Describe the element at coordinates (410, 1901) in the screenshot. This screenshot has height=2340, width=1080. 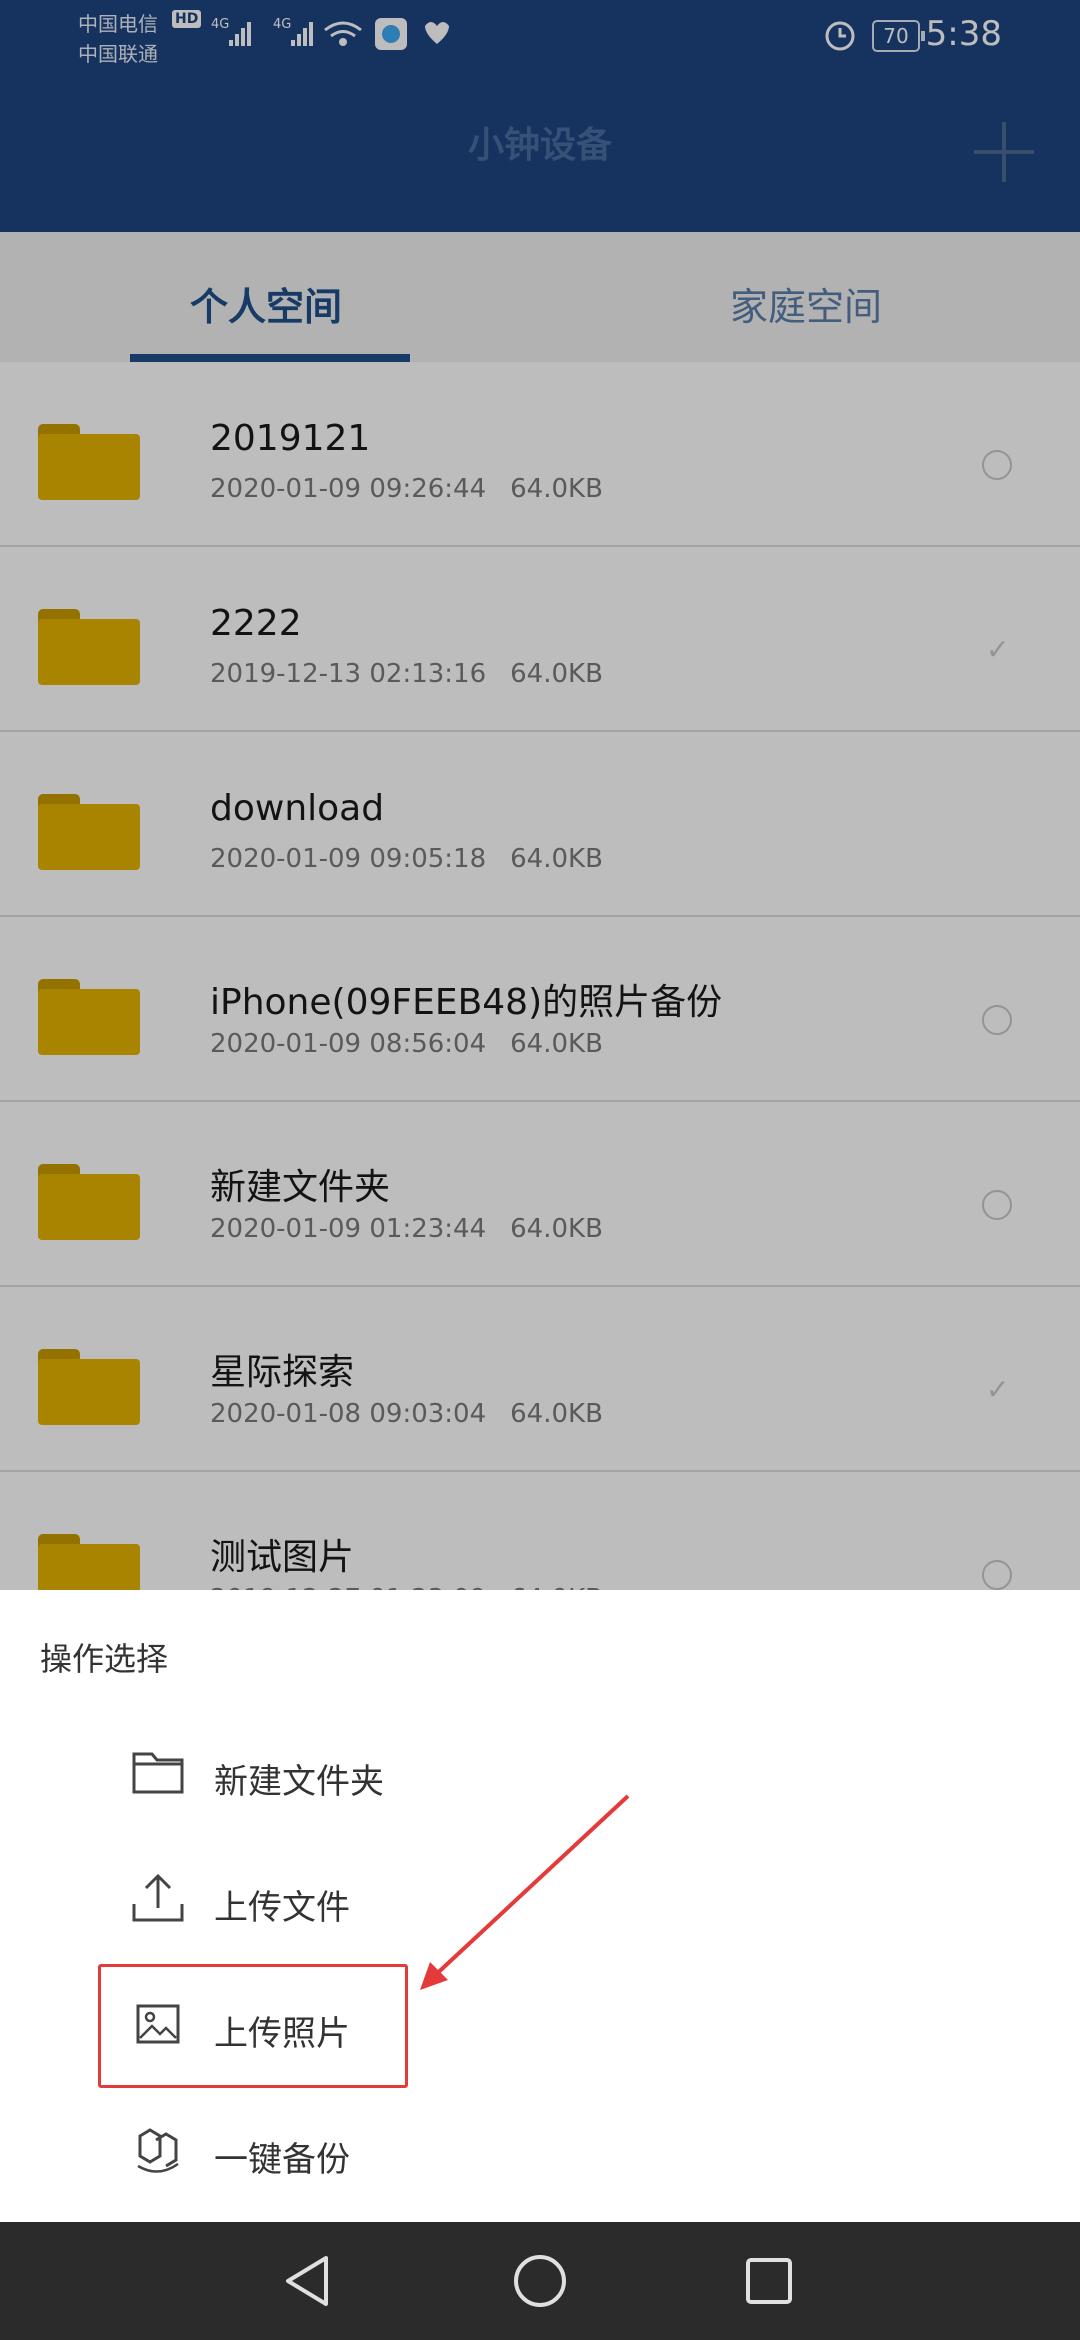
I see `upload-file-action: 上传文件` at that location.